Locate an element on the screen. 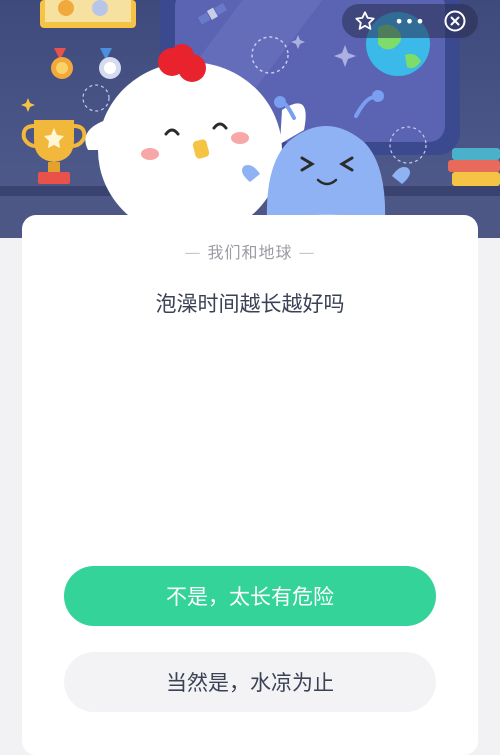 The height and width of the screenshot is (755, 500). category-dash-right: — is located at coordinates (307, 252).